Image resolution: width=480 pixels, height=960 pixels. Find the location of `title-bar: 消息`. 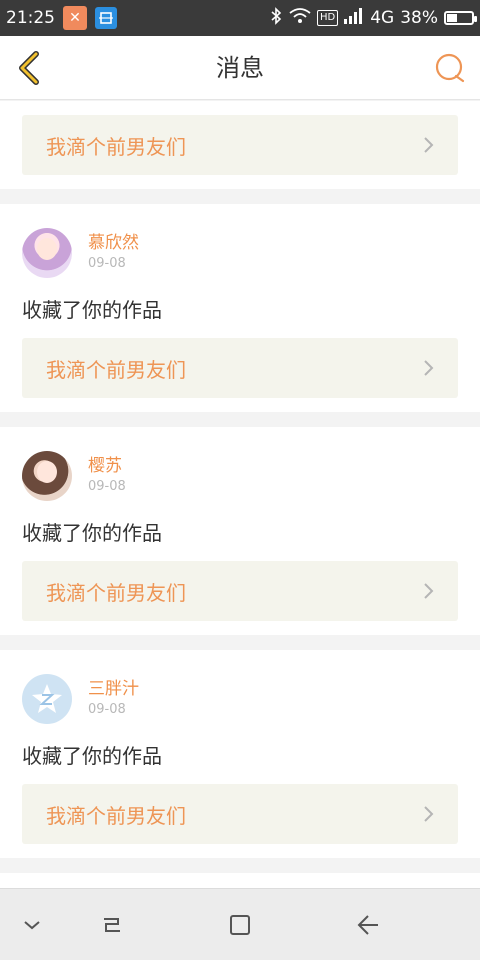

title-bar: 消息 is located at coordinates (240, 68).